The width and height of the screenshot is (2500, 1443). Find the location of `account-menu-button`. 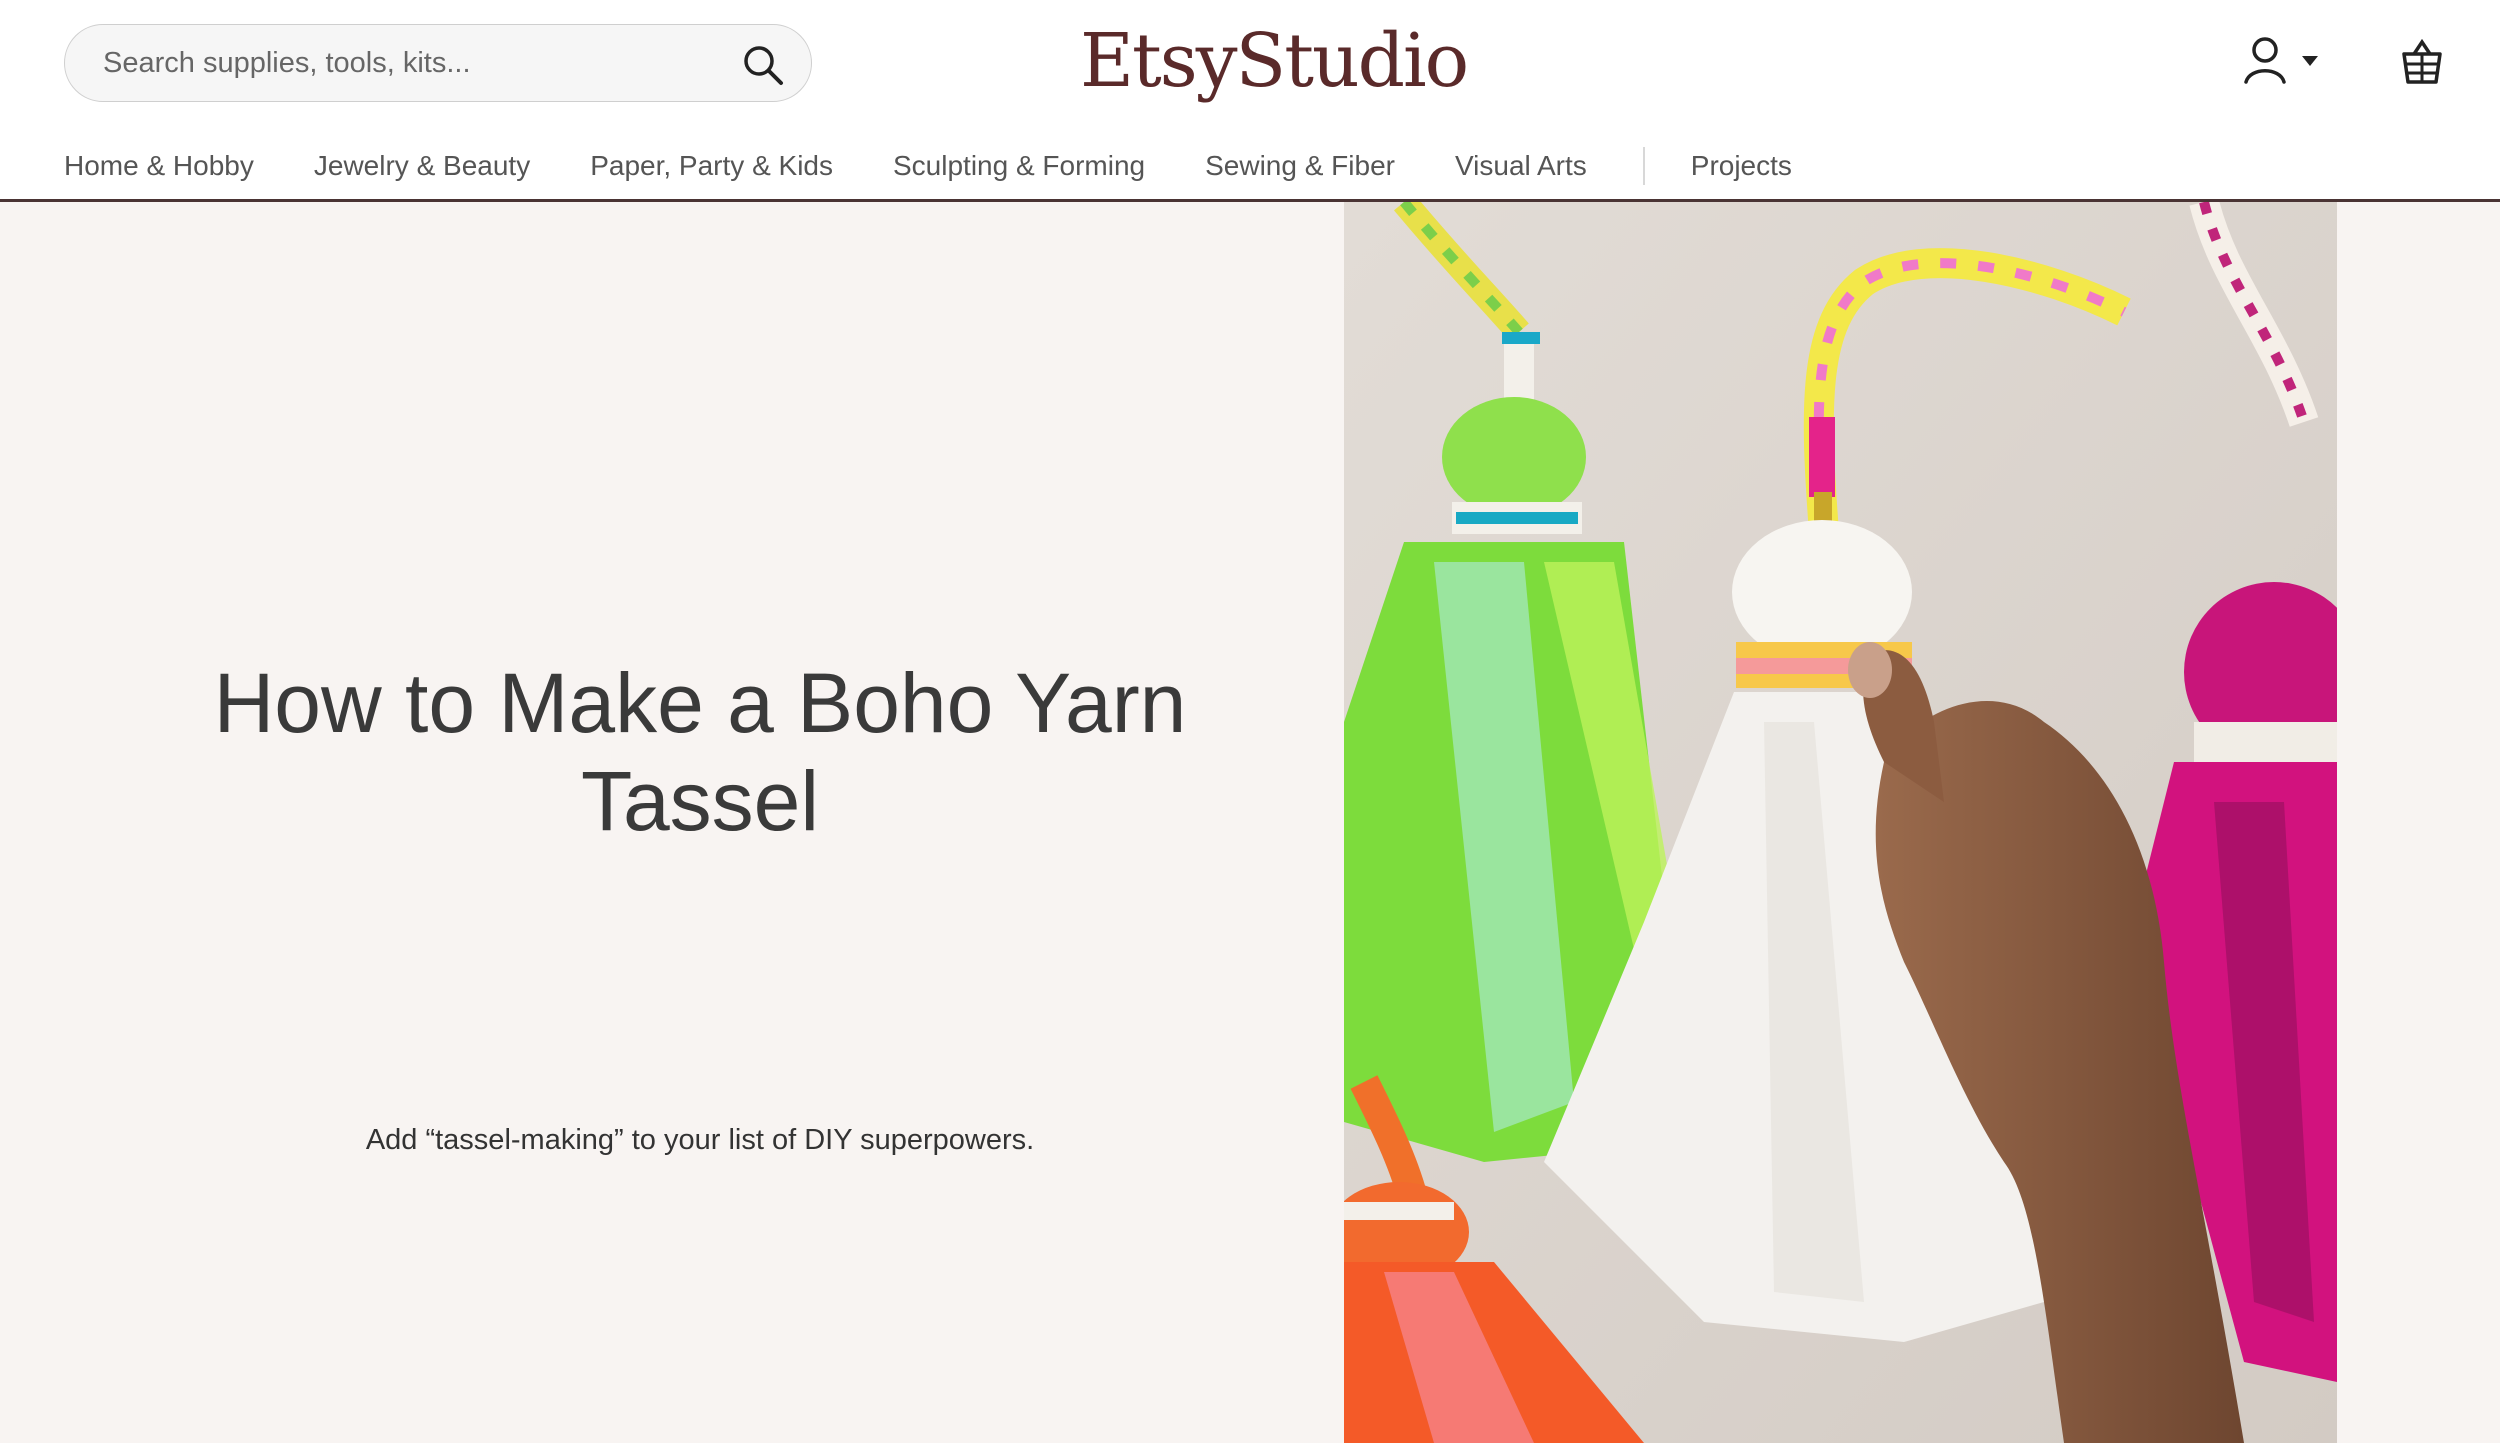

account-menu-button is located at coordinates (2290, 62).